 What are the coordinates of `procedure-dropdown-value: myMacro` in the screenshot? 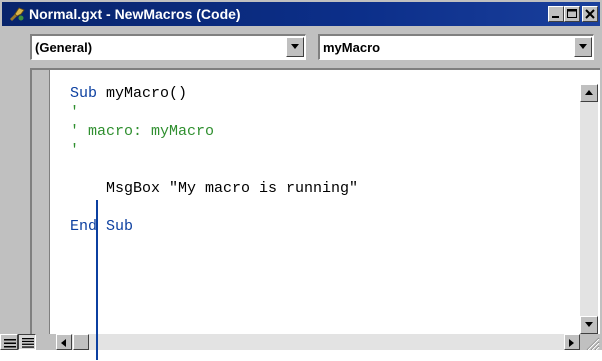 It's located at (352, 47).